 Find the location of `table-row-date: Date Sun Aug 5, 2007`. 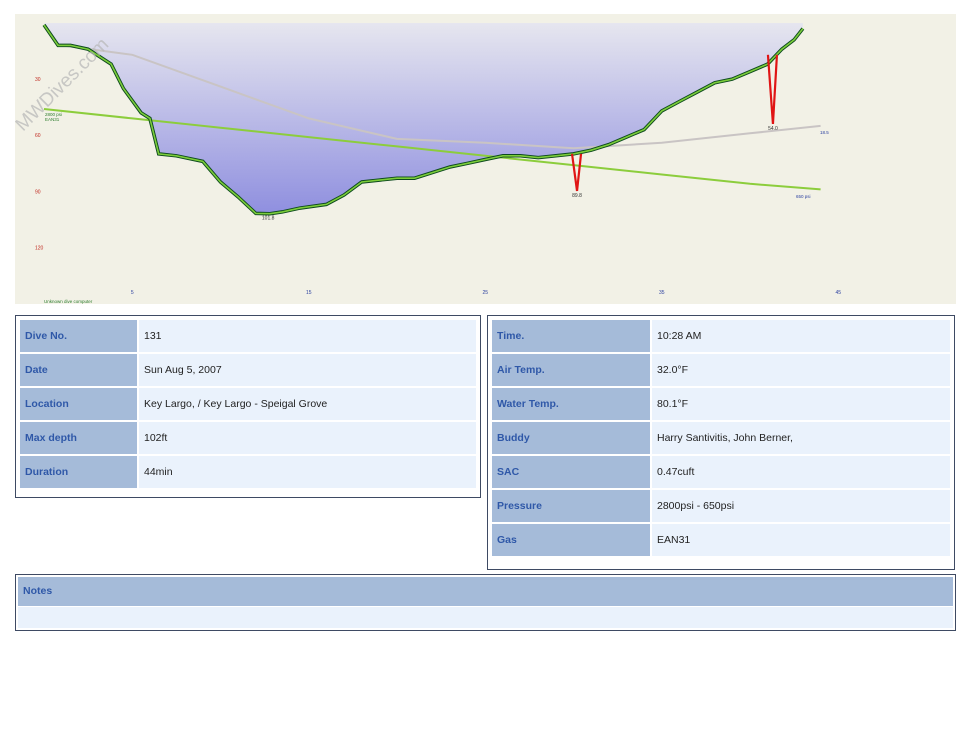

table-row-date: Date Sun Aug 5, 2007 is located at coordinates (248, 370).